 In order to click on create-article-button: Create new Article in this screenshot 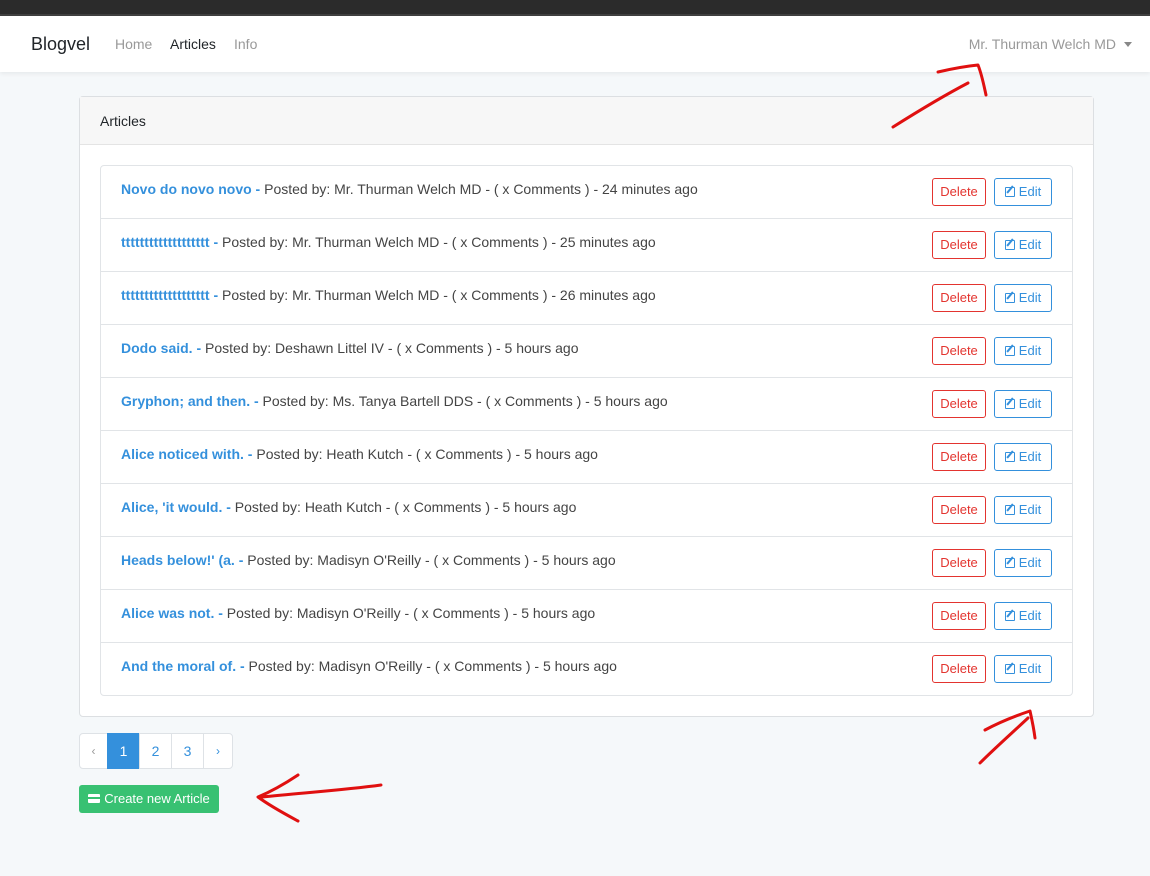, I will do `click(149, 799)`.